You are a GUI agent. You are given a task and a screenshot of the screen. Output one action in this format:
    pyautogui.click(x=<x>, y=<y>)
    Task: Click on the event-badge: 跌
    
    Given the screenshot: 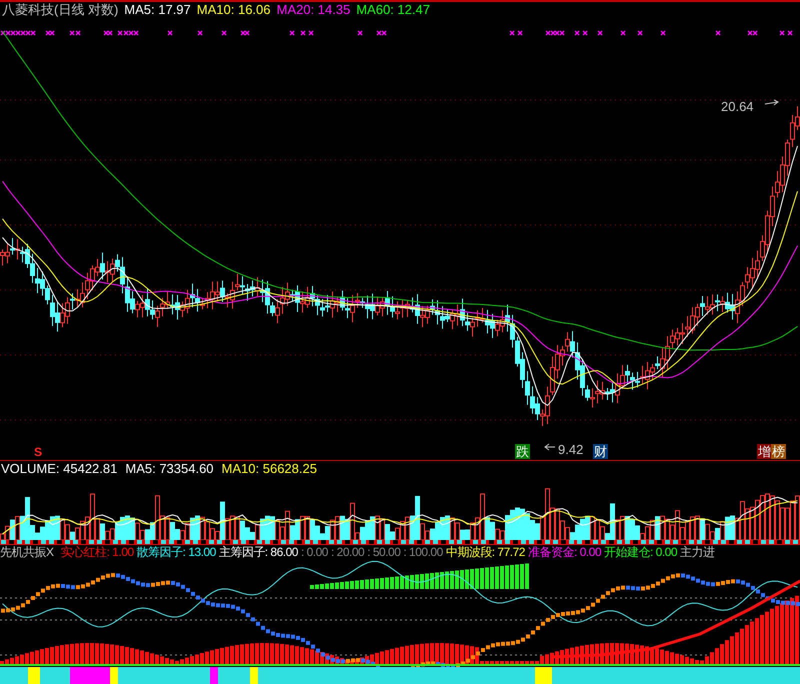 What is the action you would take?
    pyautogui.click(x=522, y=451)
    